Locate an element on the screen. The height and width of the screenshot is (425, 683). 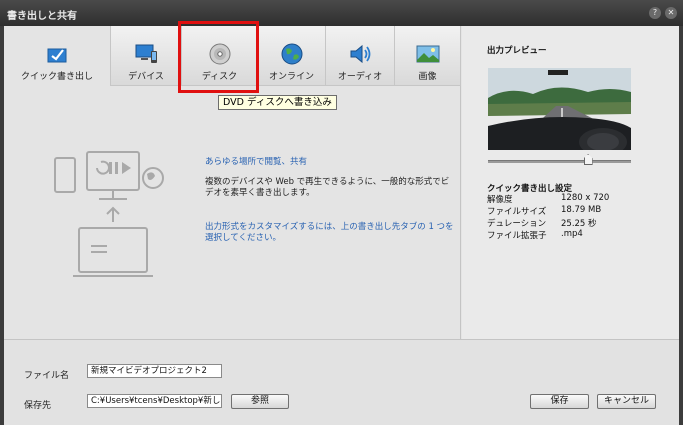
settings-value: .mp4 is located at coordinates (572, 234).